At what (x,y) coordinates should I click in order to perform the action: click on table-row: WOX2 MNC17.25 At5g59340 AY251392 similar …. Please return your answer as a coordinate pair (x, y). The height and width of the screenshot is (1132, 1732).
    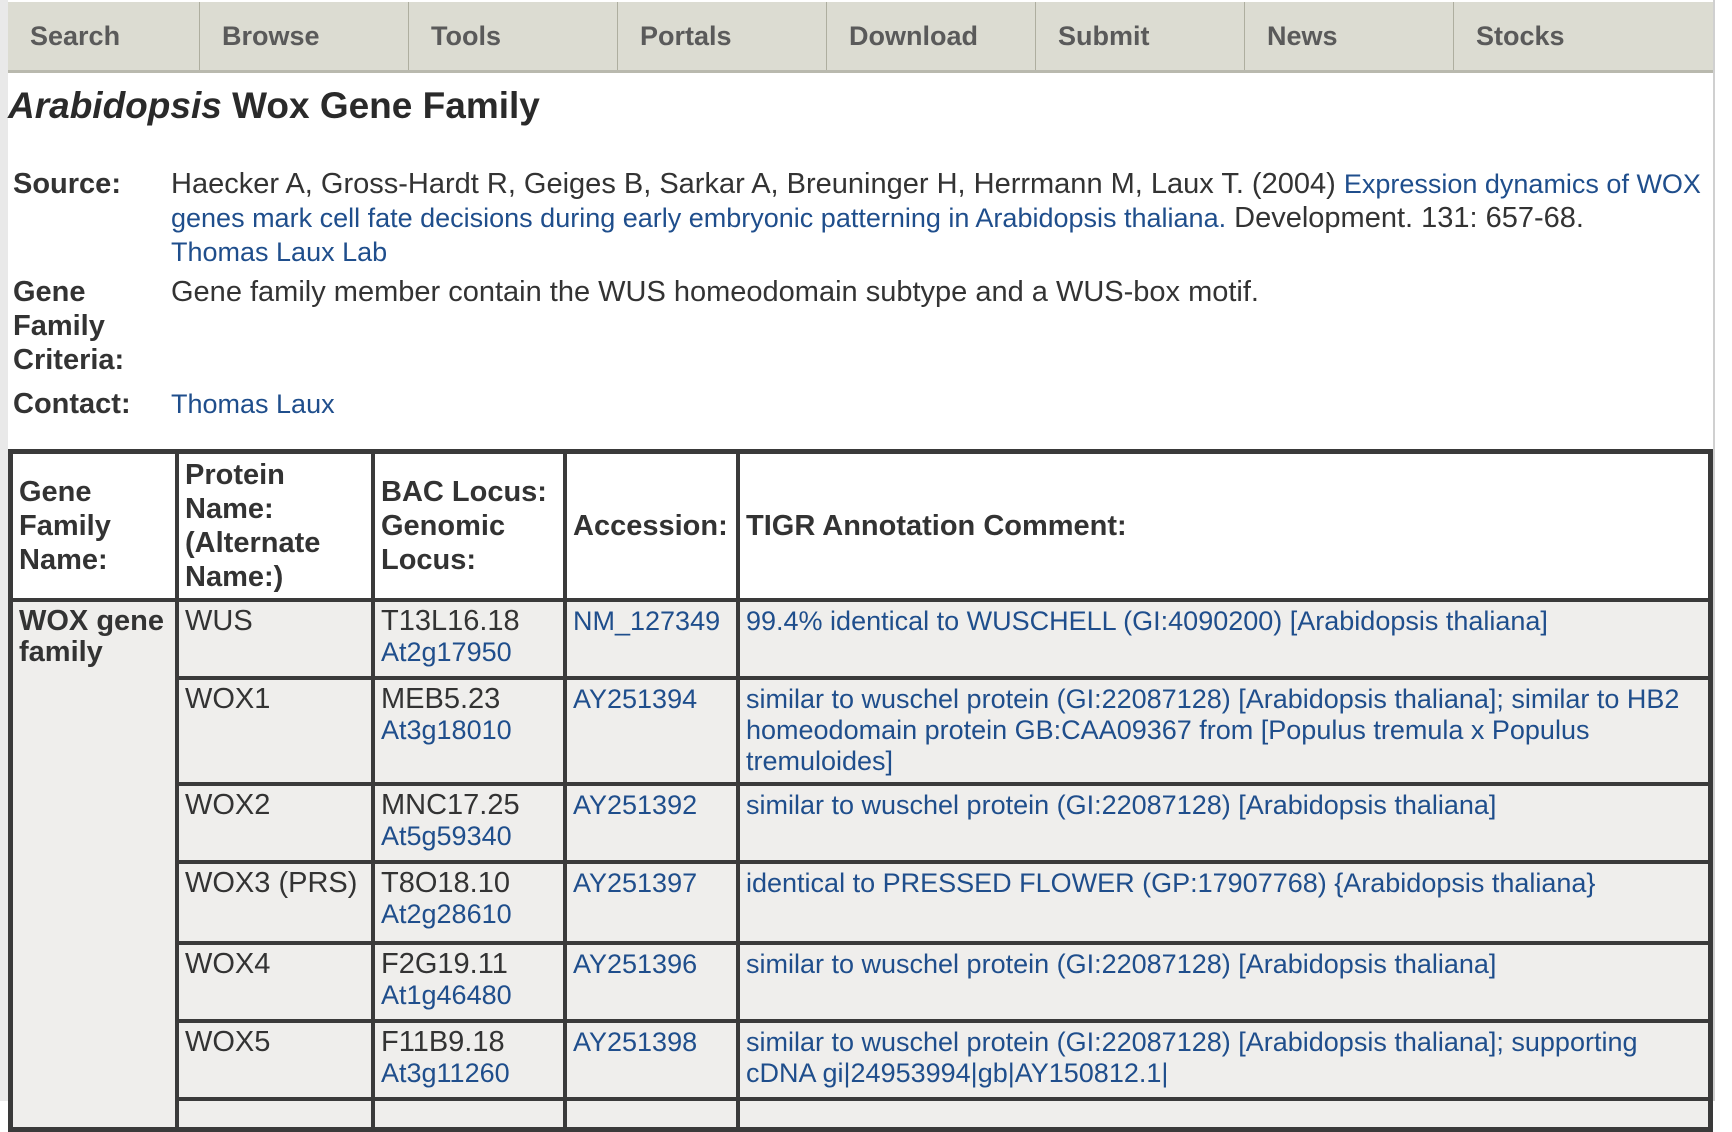
    Looking at the image, I should click on (860, 823).